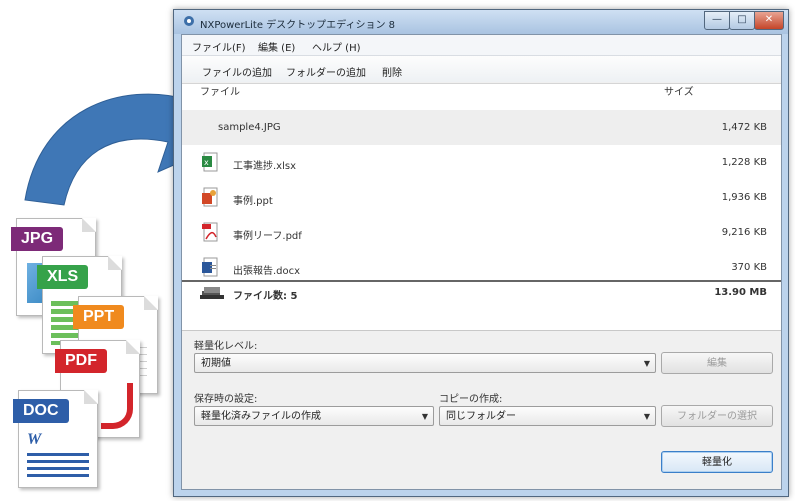 This screenshot has height=501, width=795. Describe the element at coordinates (298, 25) in the screenshot. I see `window-title: NXPowerLite デスクトップエディション 8` at that location.